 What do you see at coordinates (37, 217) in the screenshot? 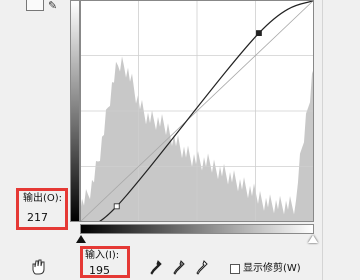
I see `output-value: 217` at bounding box center [37, 217].